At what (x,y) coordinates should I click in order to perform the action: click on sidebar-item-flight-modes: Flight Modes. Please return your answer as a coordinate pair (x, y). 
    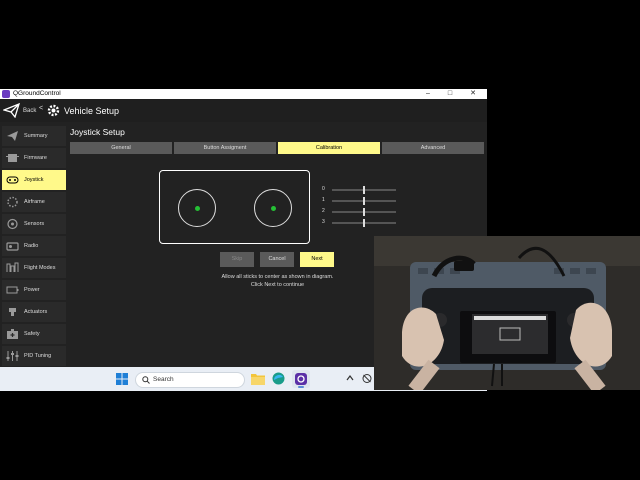
    Looking at the image, I should click on (34, 268).